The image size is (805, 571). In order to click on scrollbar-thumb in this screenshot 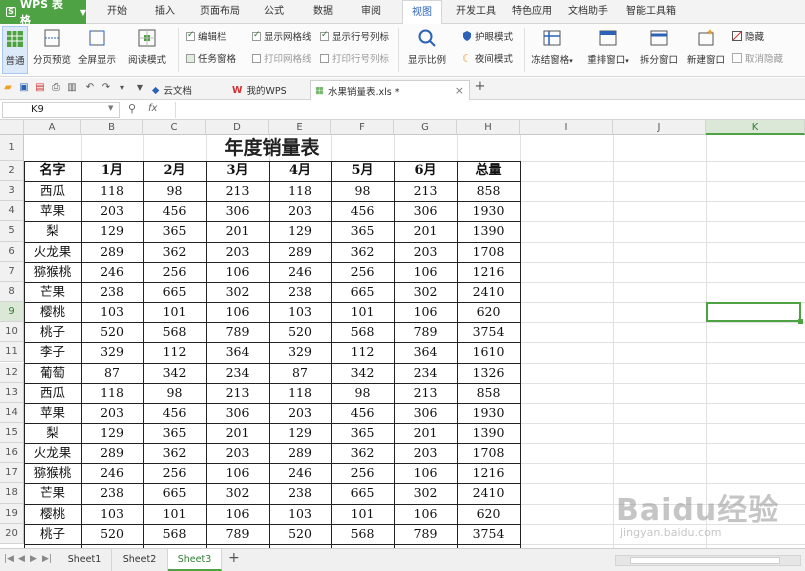, I will do `click(705, 560)`.